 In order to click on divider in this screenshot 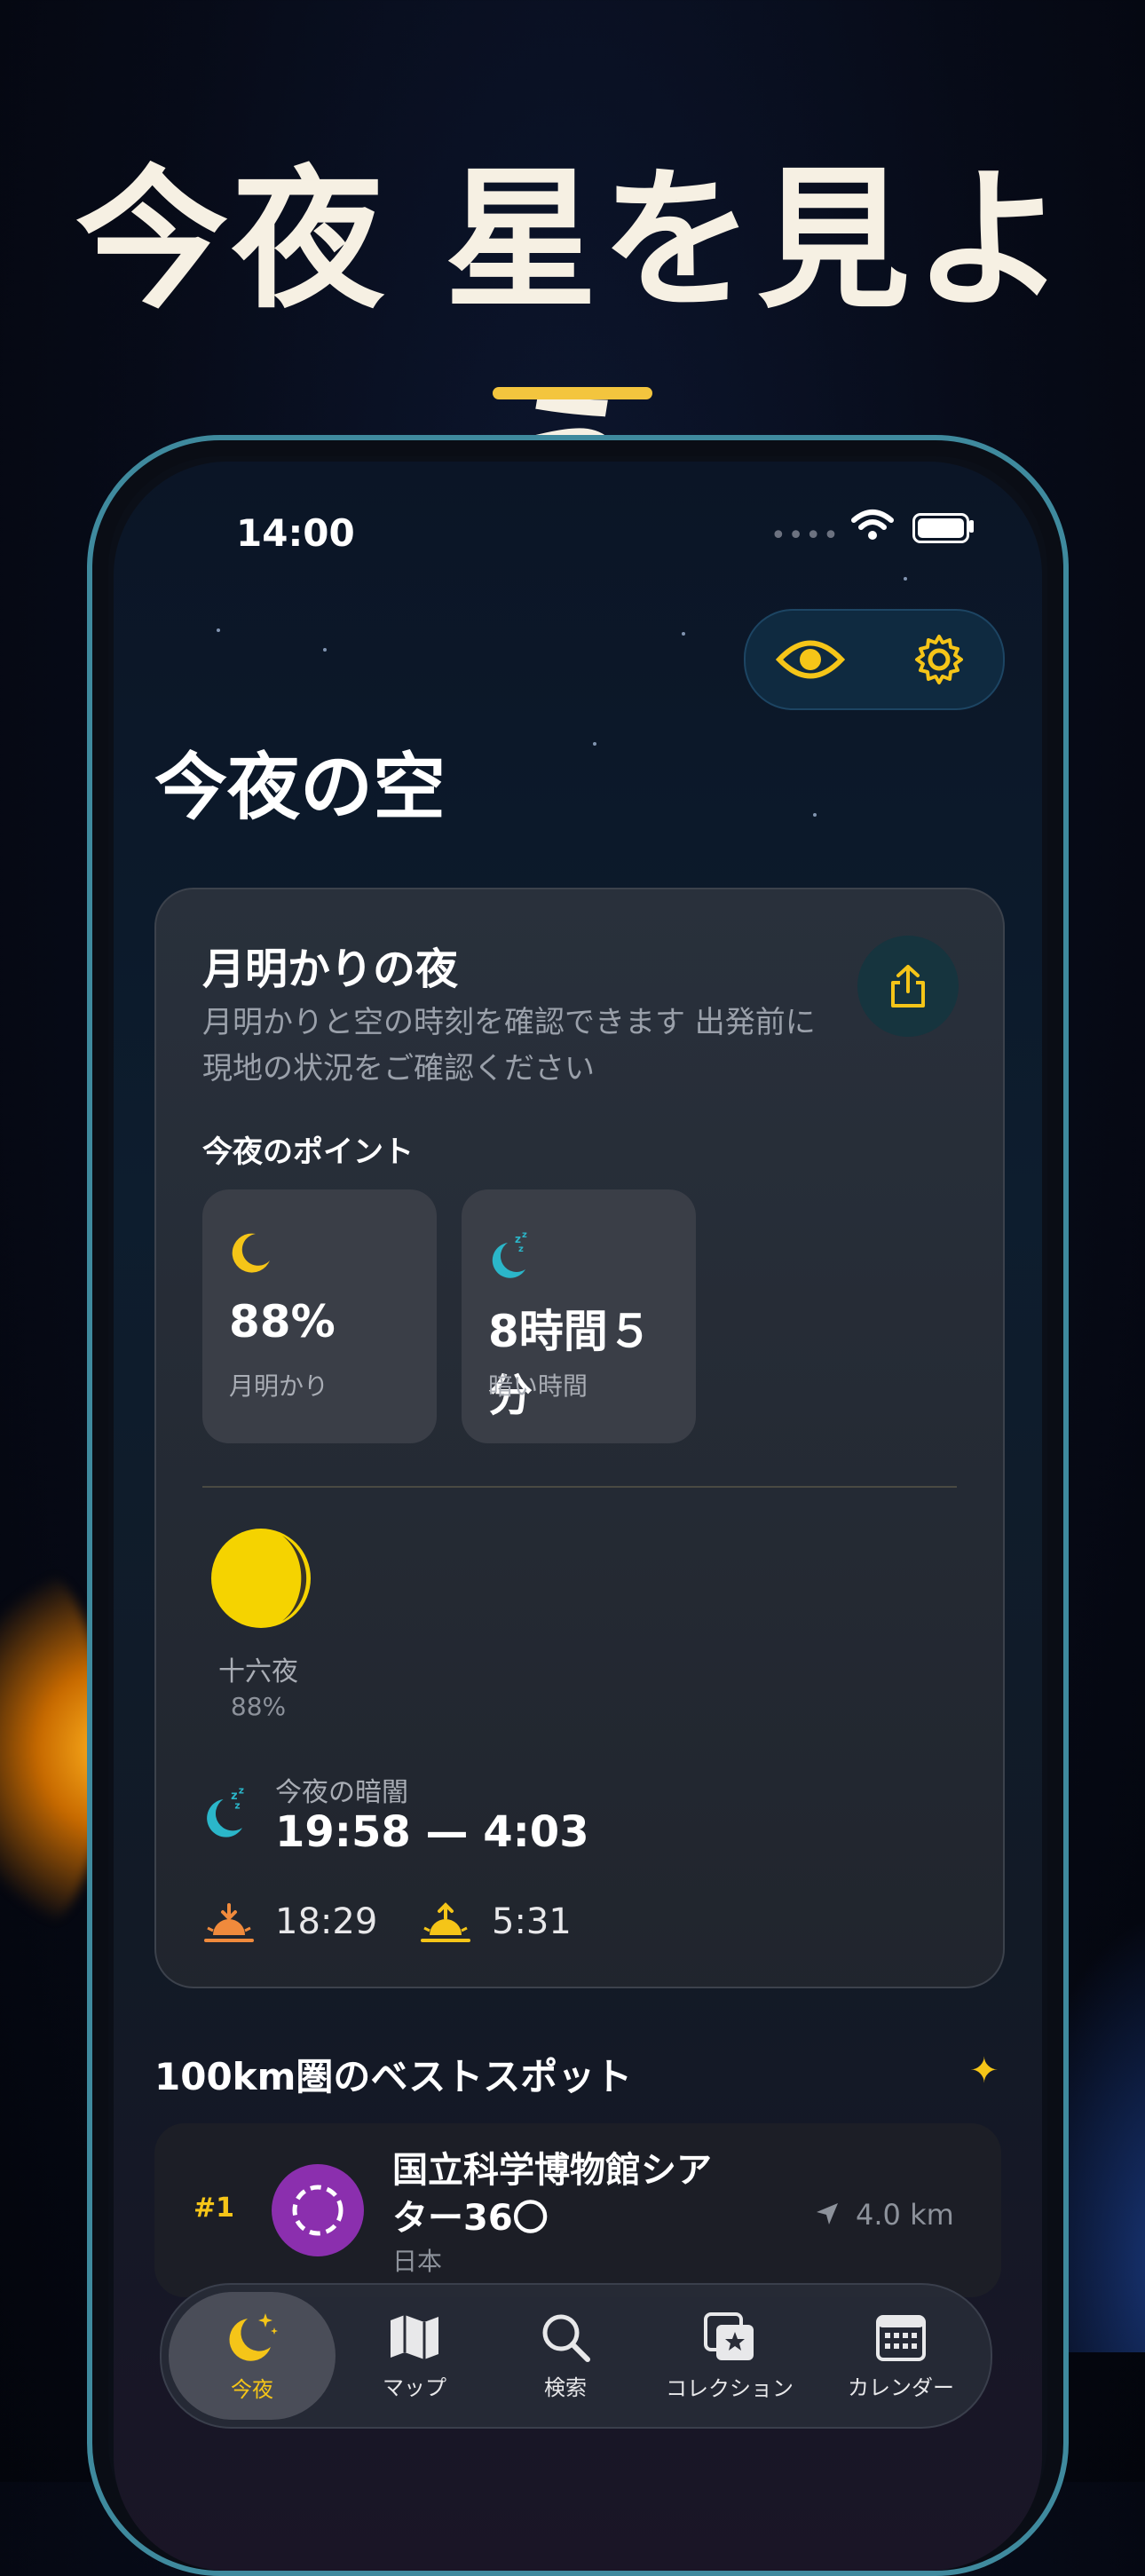, I will do `click(579, 1487)`.